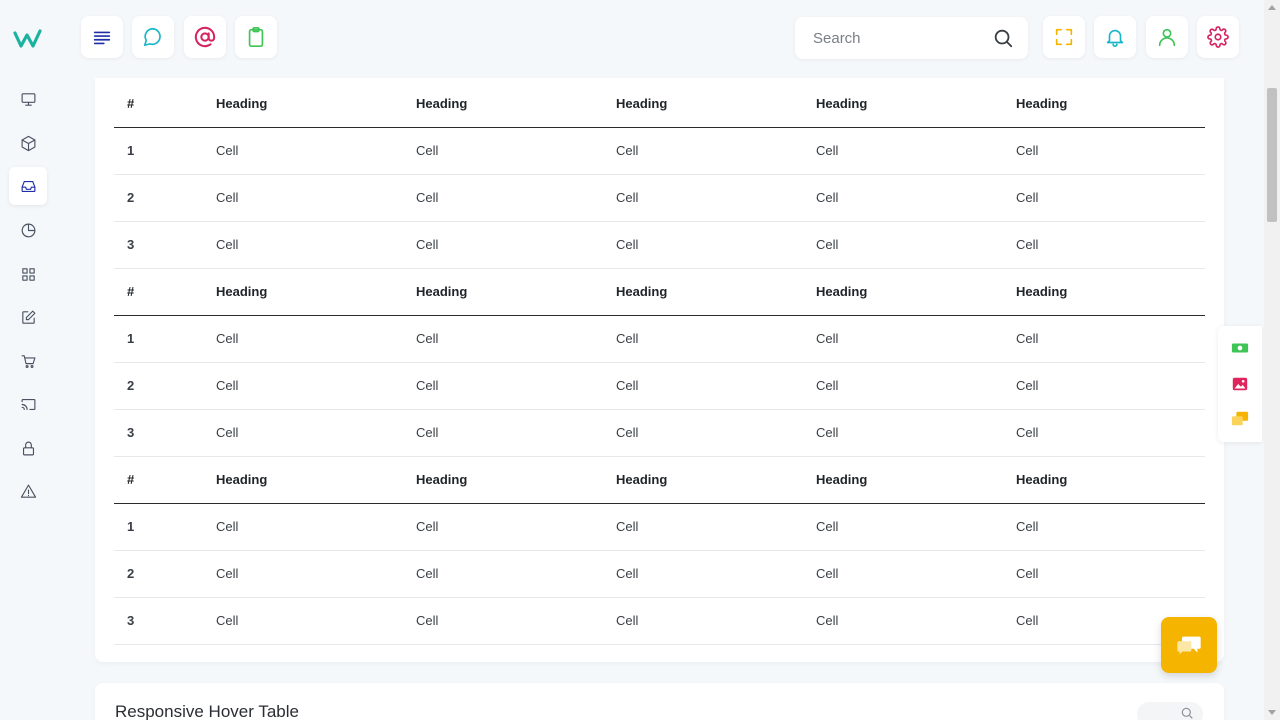 This screenshot has width=1280, height=720. What do you see at coordinates (1272, 155) in the screenshot?
I see `scrollbar-thumb` at bounding box center [1272, 155].